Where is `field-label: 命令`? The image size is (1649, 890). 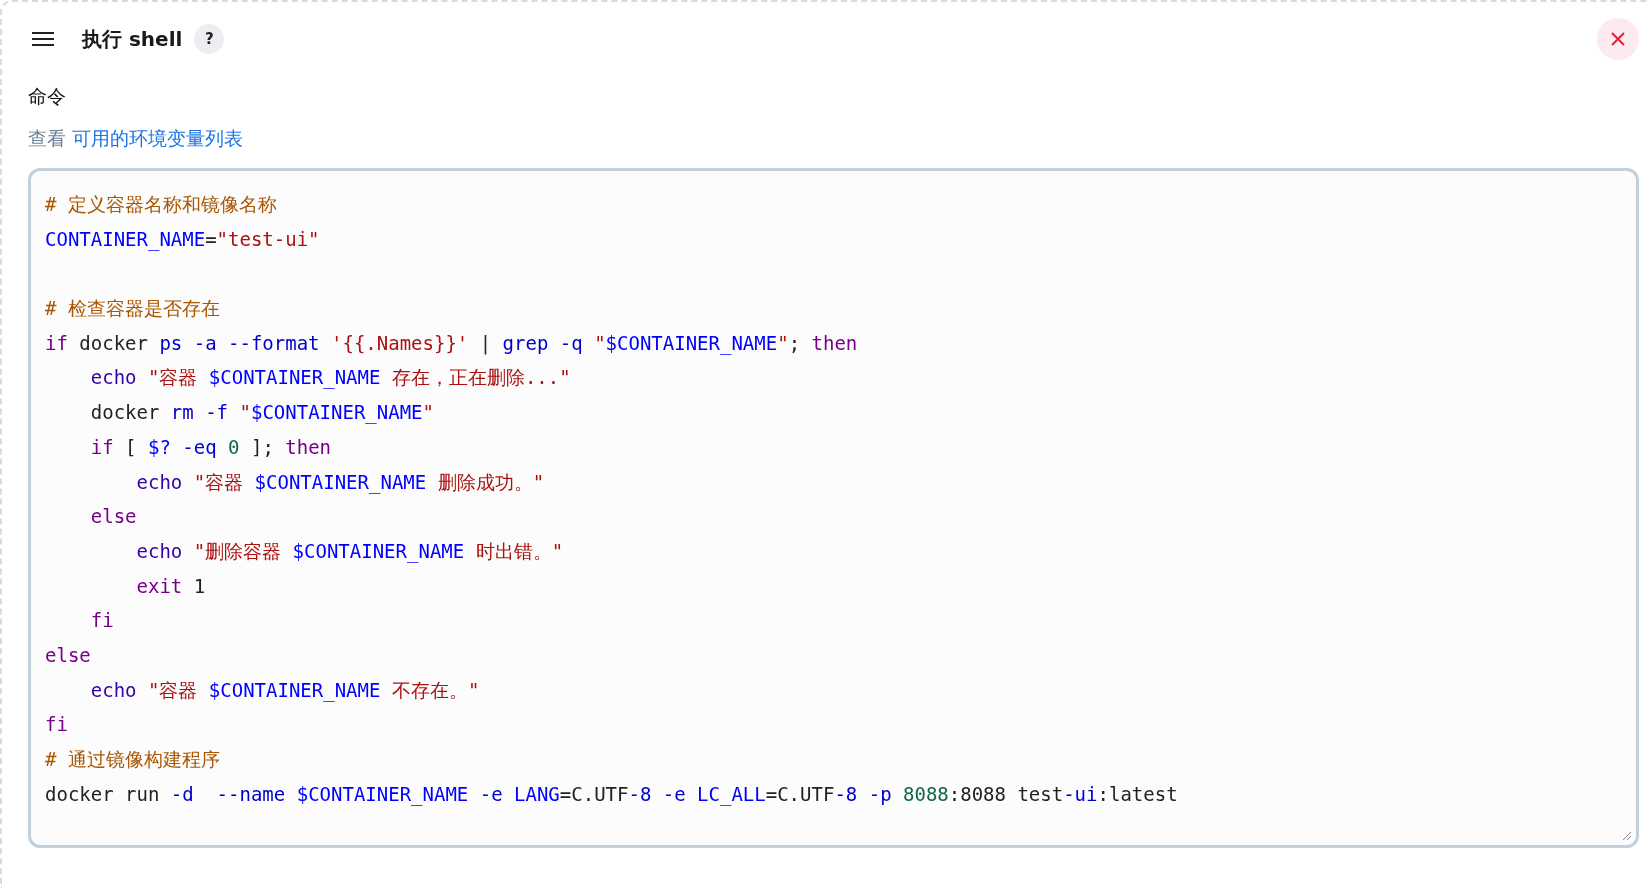 field-label: 命令 is located at coordinates (47, 96).